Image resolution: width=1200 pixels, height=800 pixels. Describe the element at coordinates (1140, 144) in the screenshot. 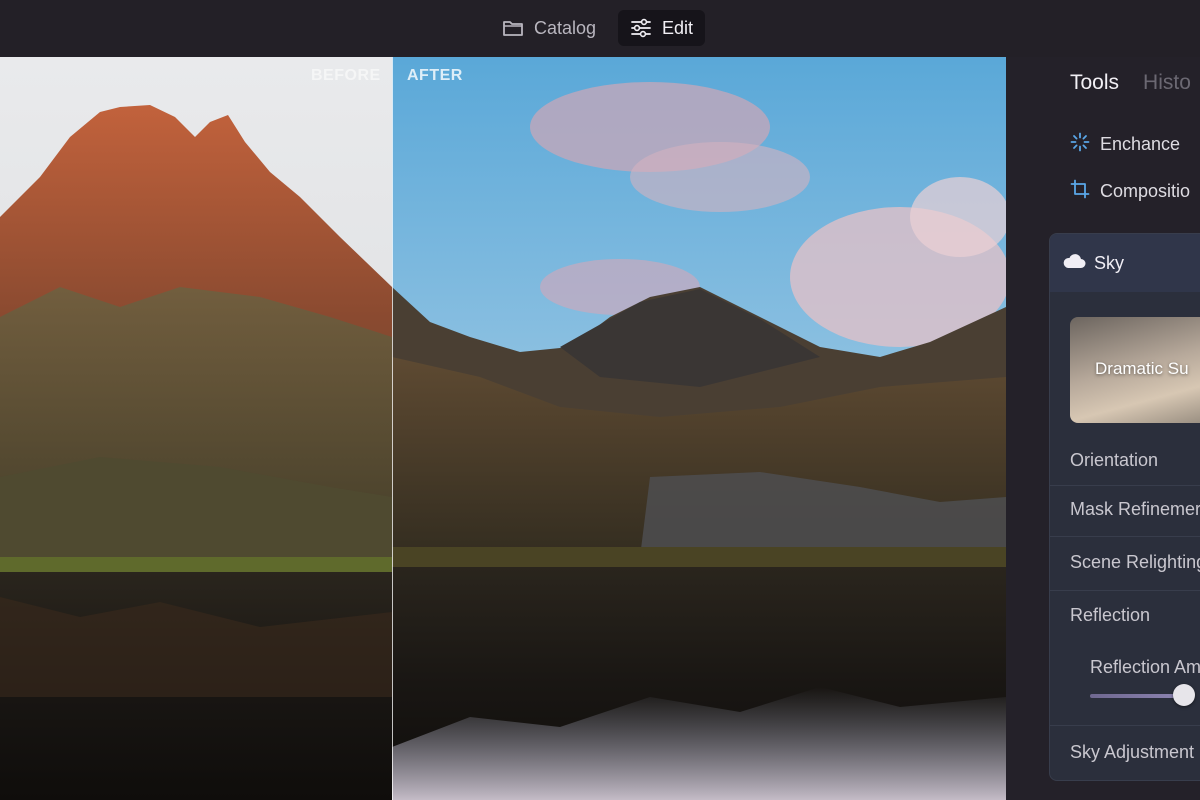

I see `tool-enhance-label: Enchance` at that location.